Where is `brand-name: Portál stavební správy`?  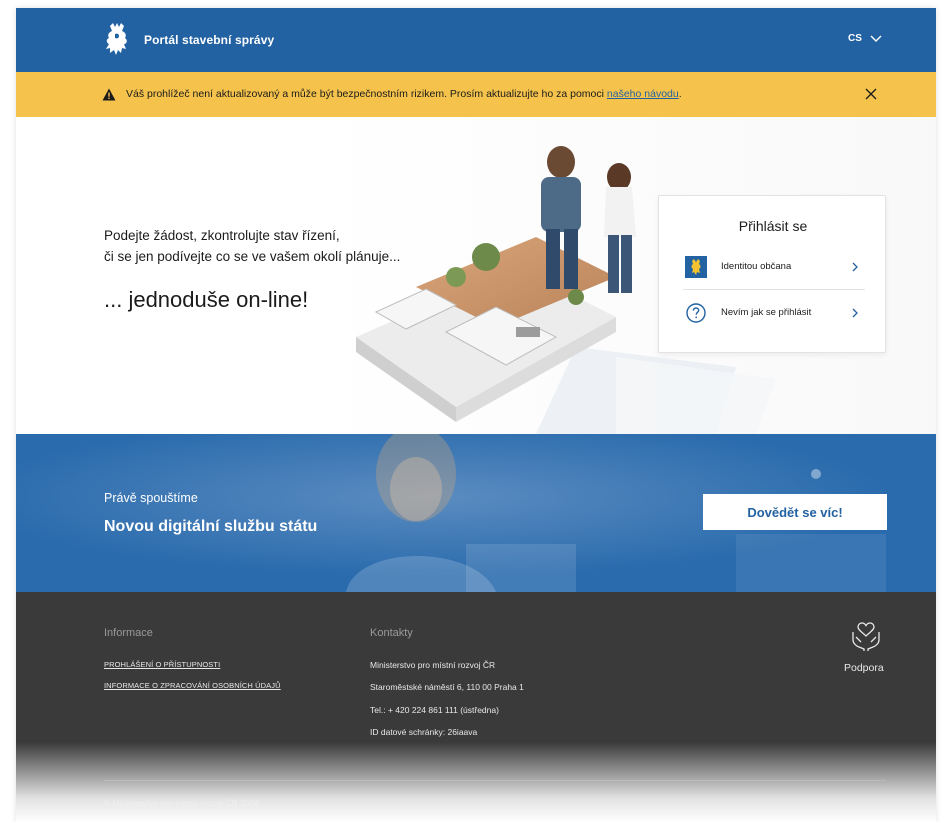 brand-name: Portál stavební správy is located at coordinates (209, 40).